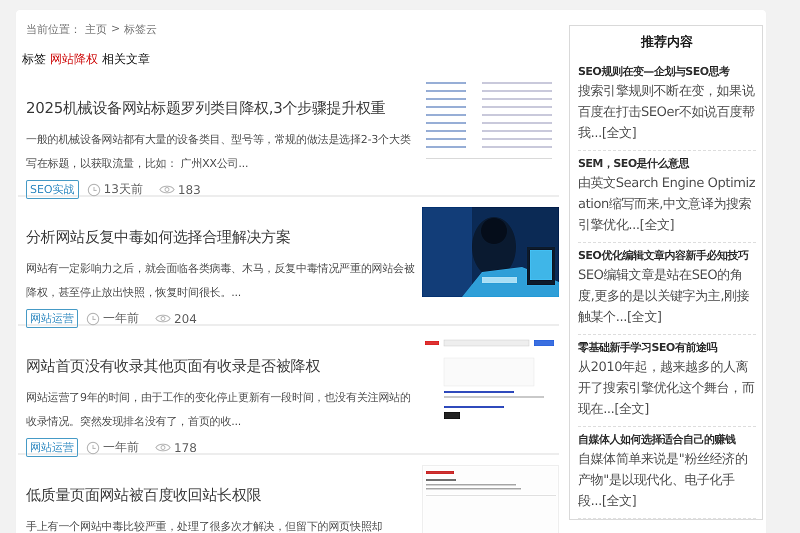 The image size is (800, 533). Describe the element at coordinates (667, 71) in the screenshot. I see `recommended-title: SEO规则在变—企划与SEO思考` at that location.